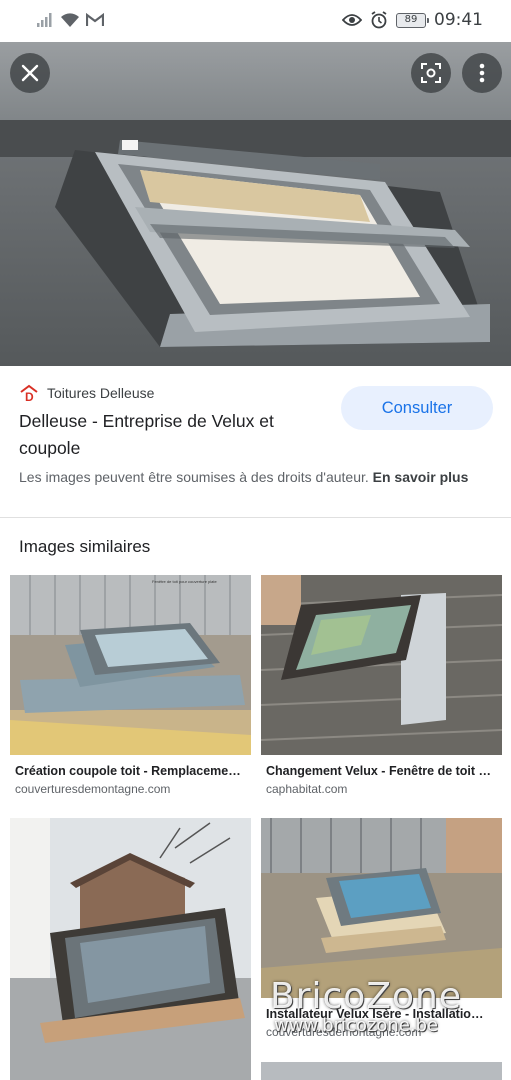 The width and height of the screenshot is (511, 1080). I want to click on eye-icon, so click(352, 20).